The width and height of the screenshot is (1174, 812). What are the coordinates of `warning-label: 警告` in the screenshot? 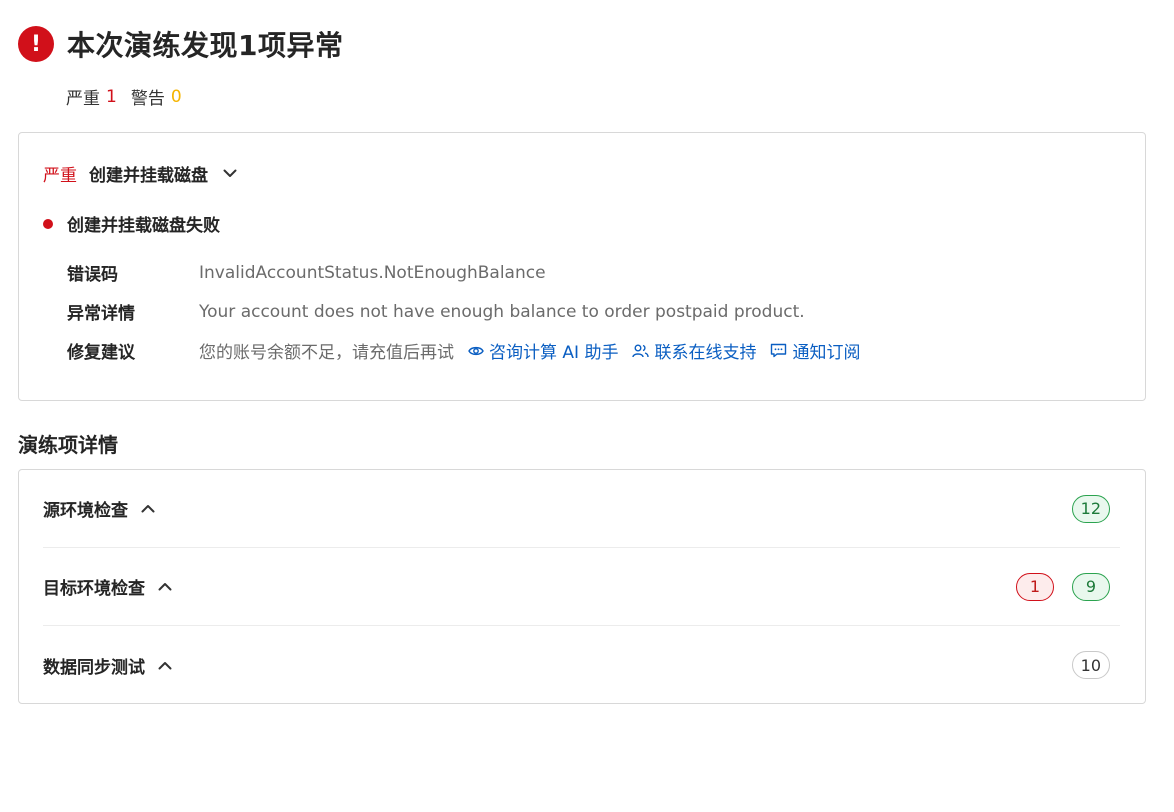 It's located at (147, 99).